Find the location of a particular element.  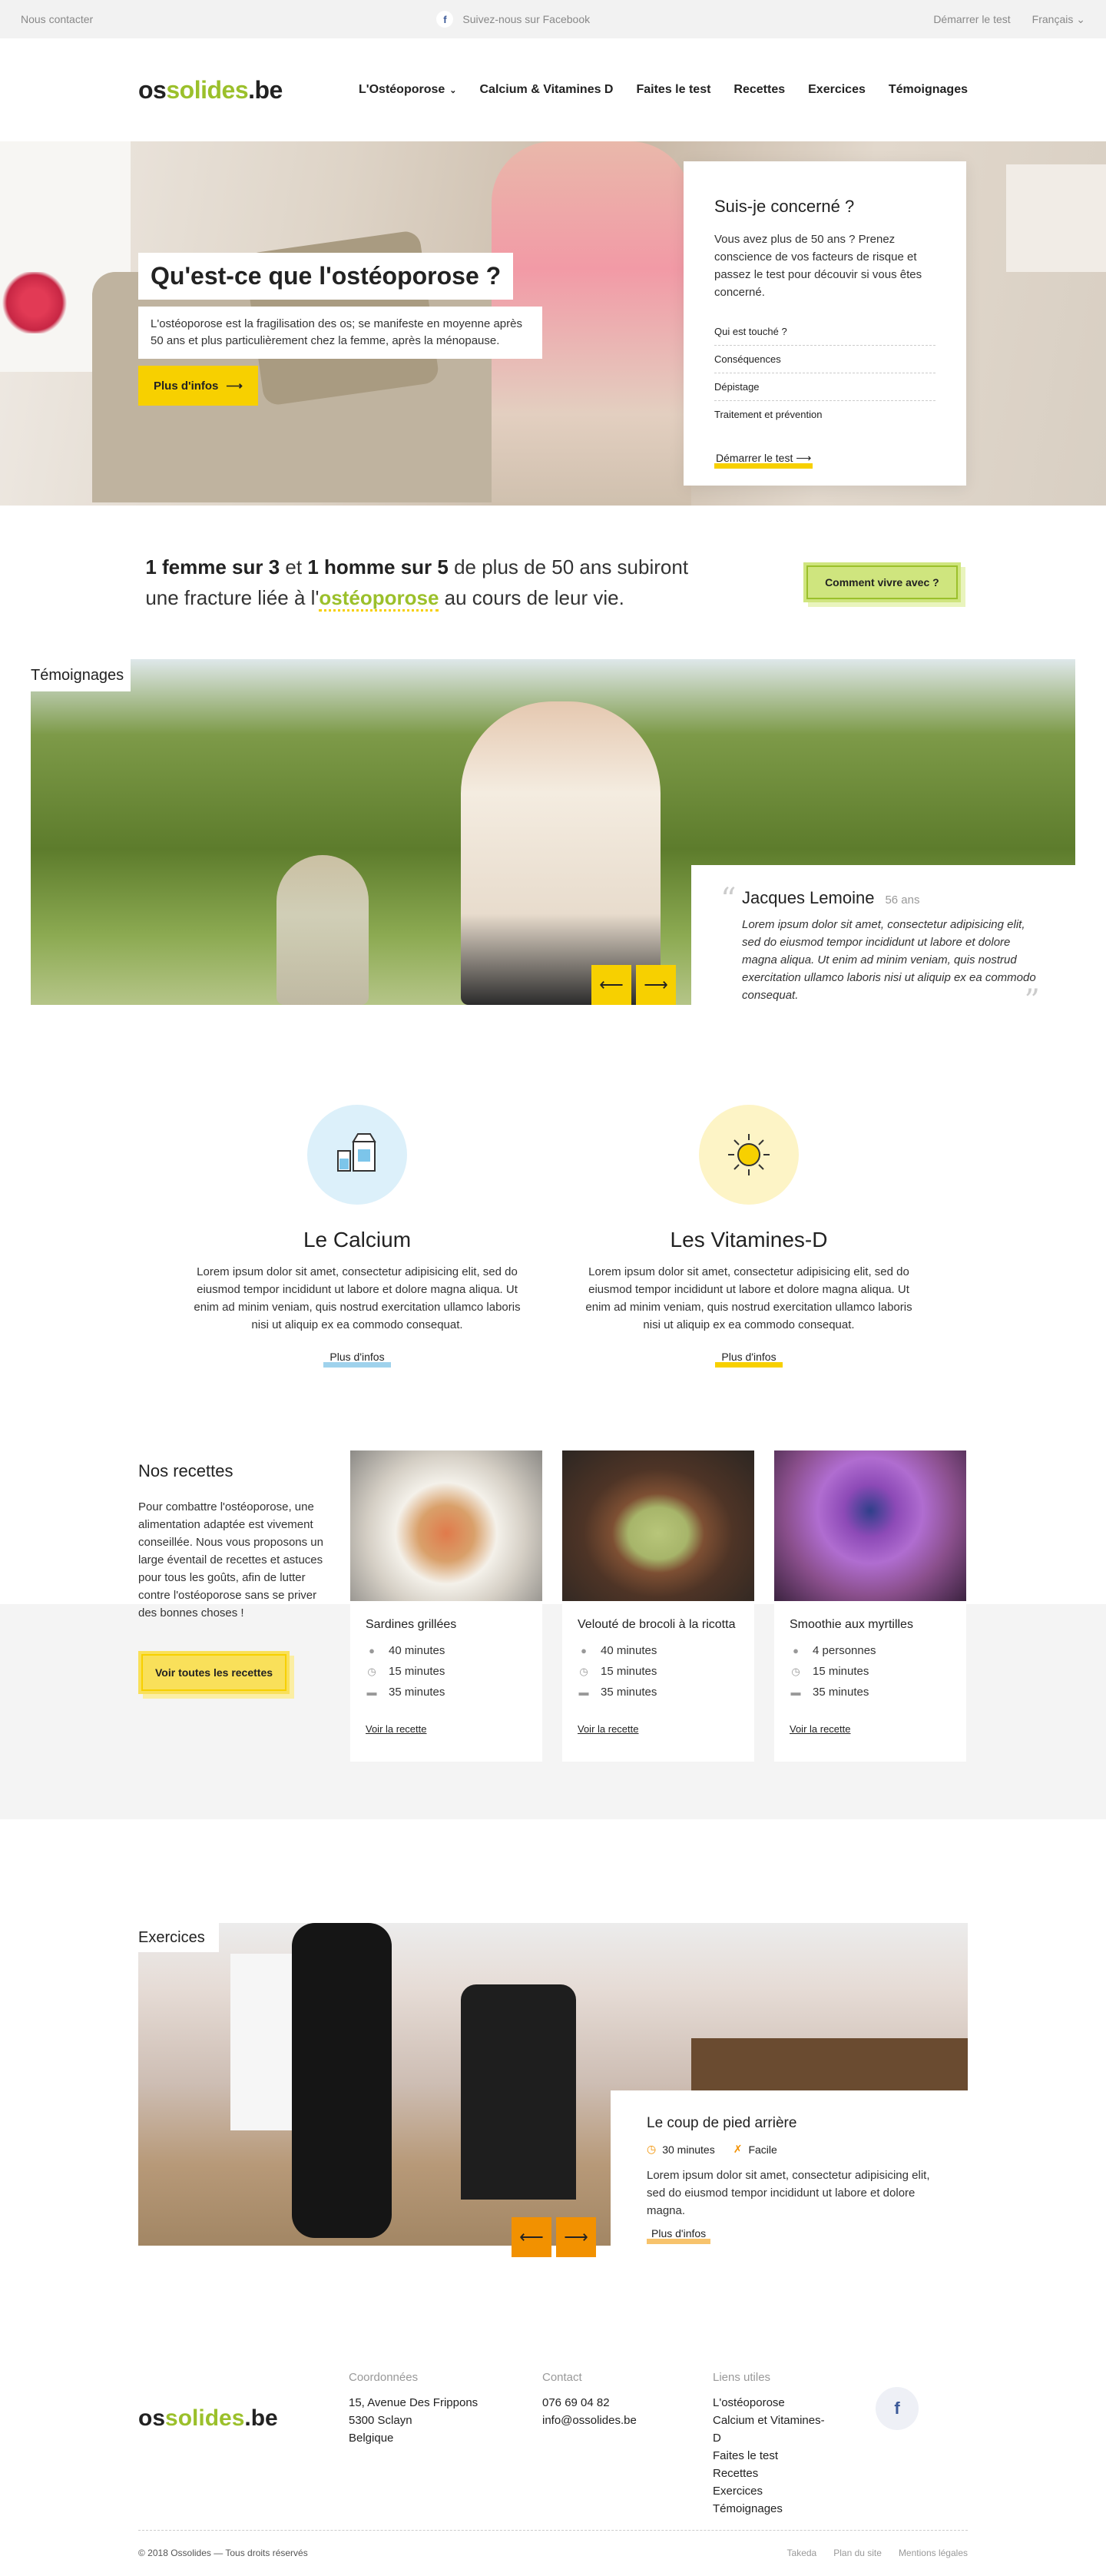

stat-line1-end: de plus de 50 ans subiront is located at coordinates (568, 567).